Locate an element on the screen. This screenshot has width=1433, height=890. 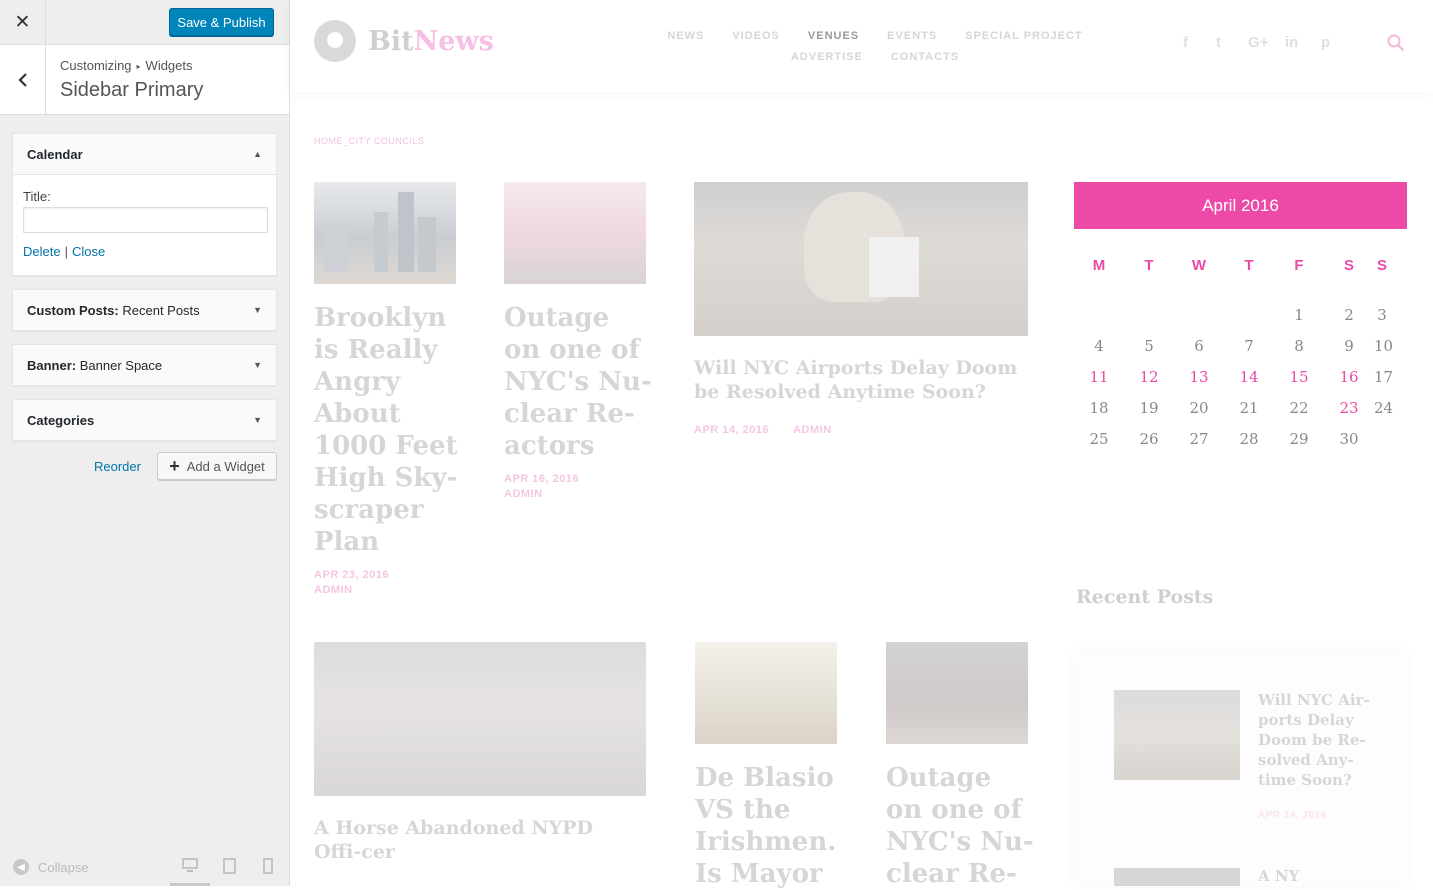
calendar-day: 6 is located at coordinates (1199, 345).